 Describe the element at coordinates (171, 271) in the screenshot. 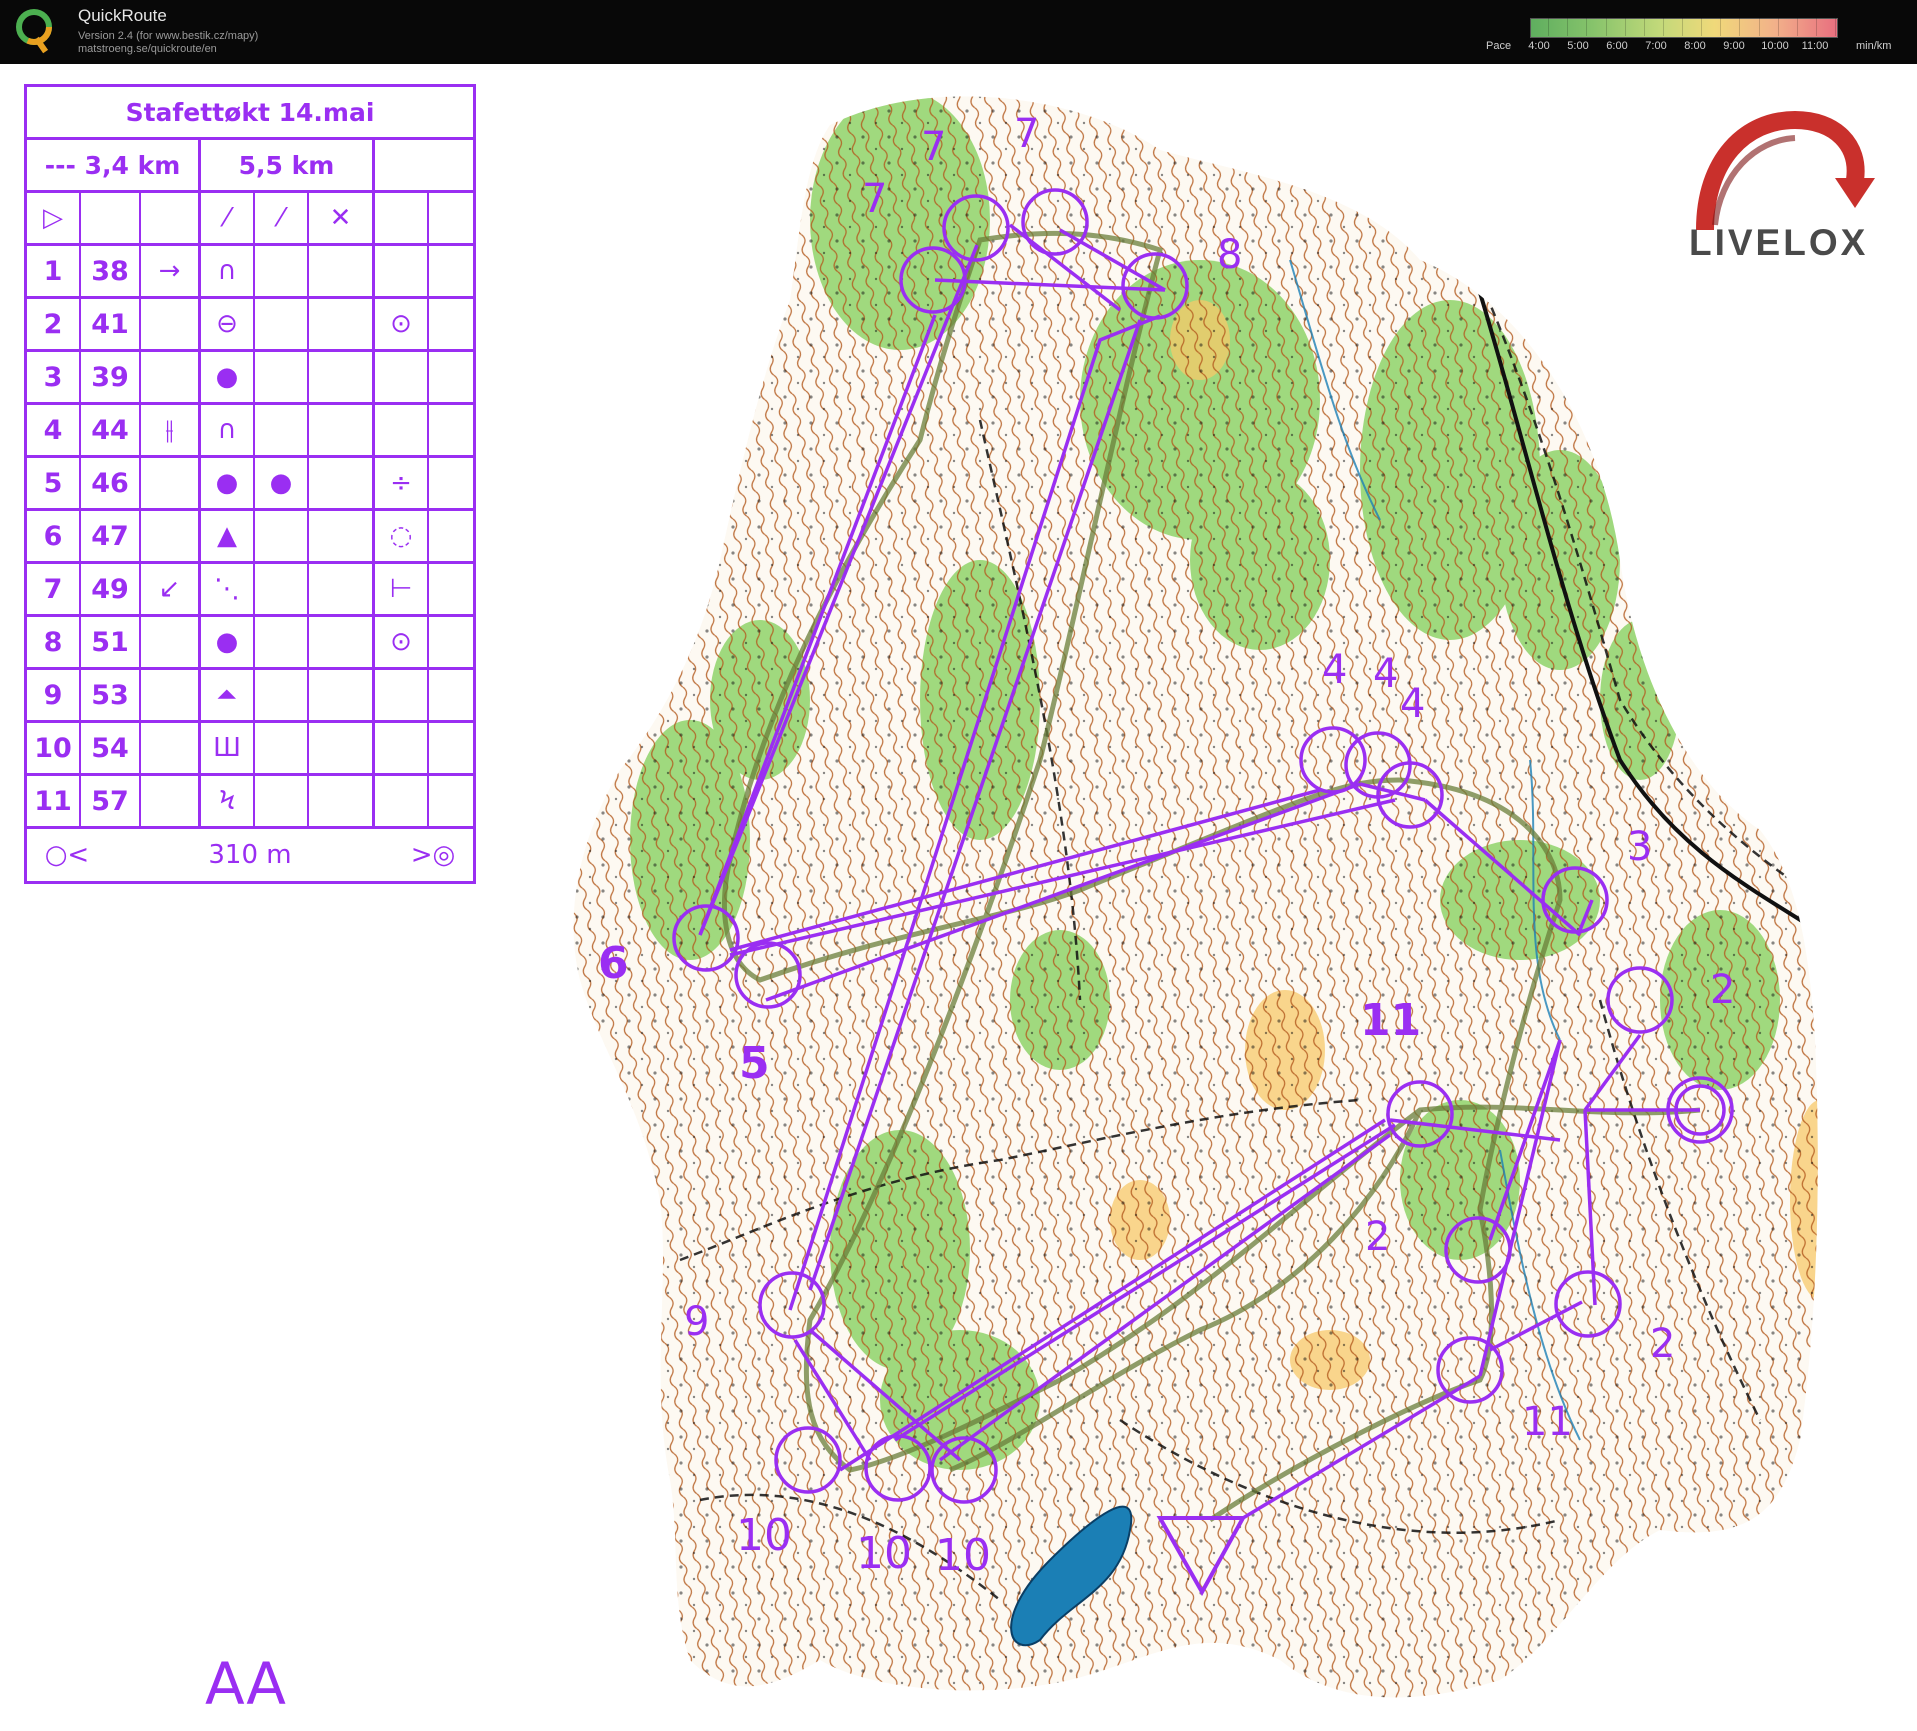

I see `arrow-right-icon: →` at that location.